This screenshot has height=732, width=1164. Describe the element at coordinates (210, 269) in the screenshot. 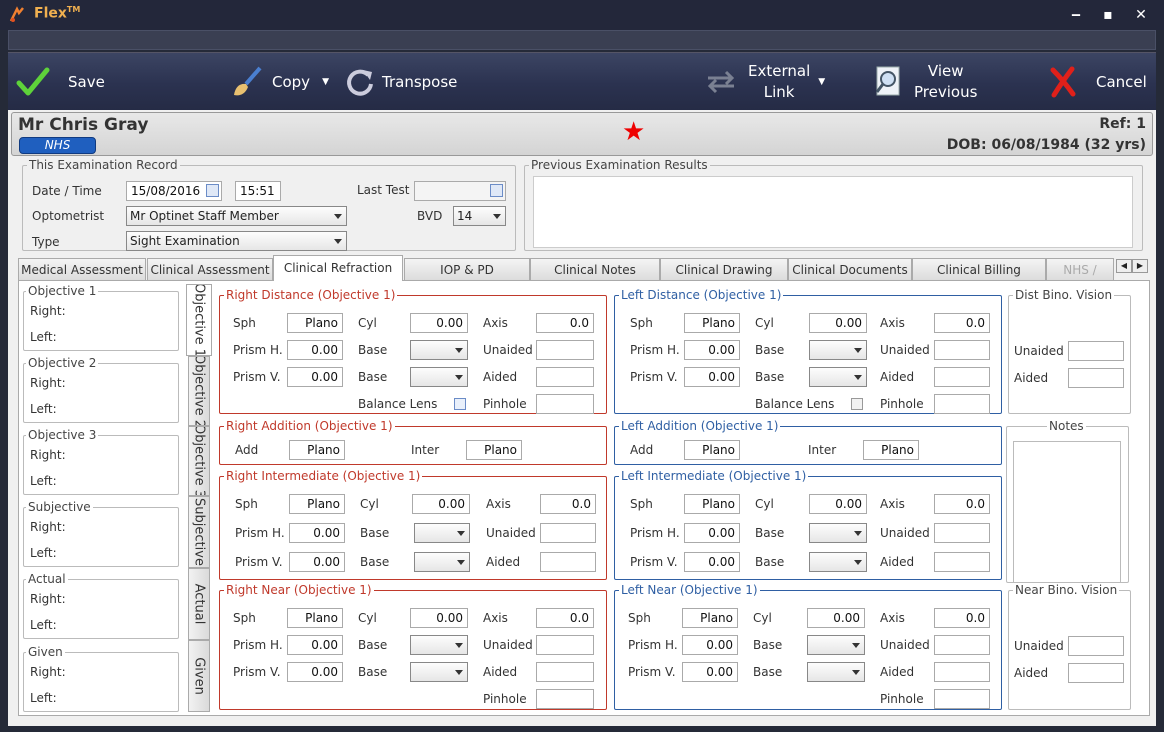

I see `tab-clinical-assessment: Clinical Assessment` at that location.